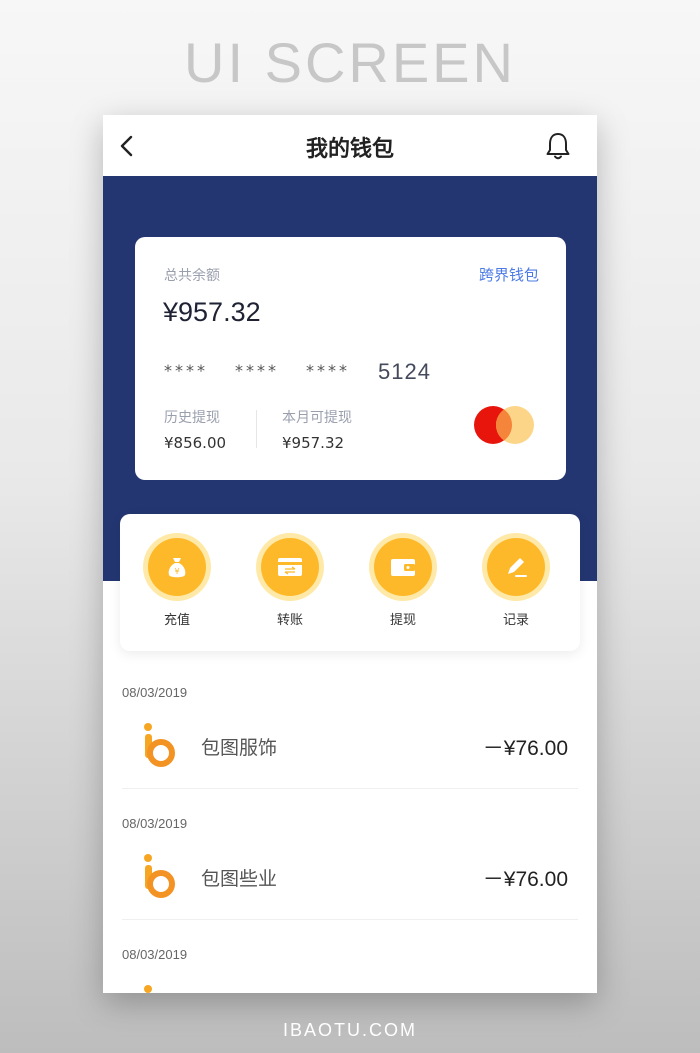  What do you see at coordinates (515, 620) in the screenshot?
I see `action-label: 记录` at bounding box center [515, 620].